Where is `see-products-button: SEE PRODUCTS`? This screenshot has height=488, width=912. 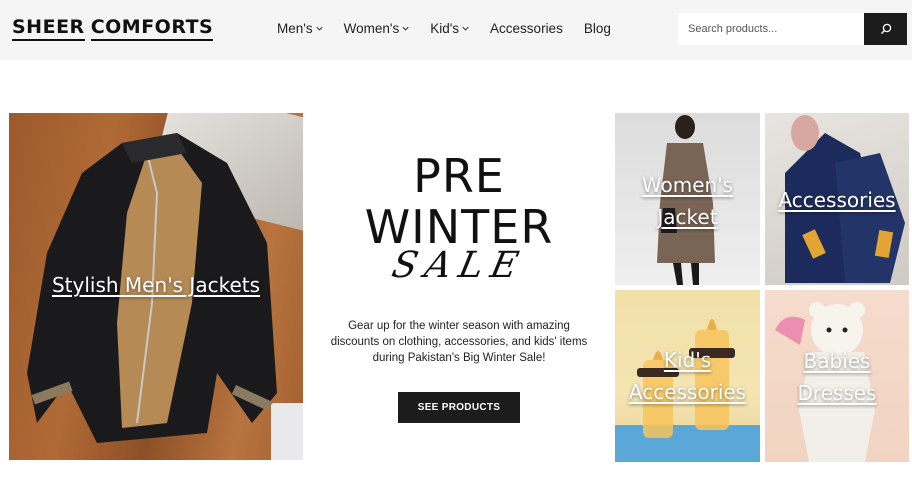
see-products-button: SEE PRODUCTS is located at coordinates (459, 407).